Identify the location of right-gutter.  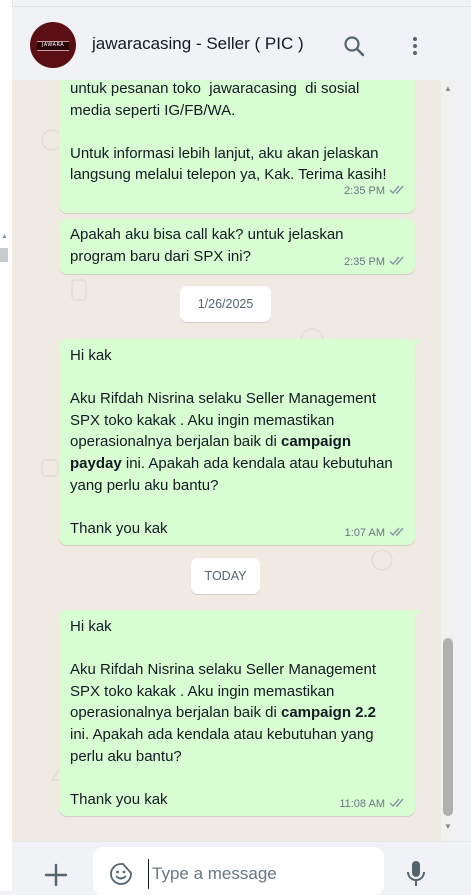
(463, 460).